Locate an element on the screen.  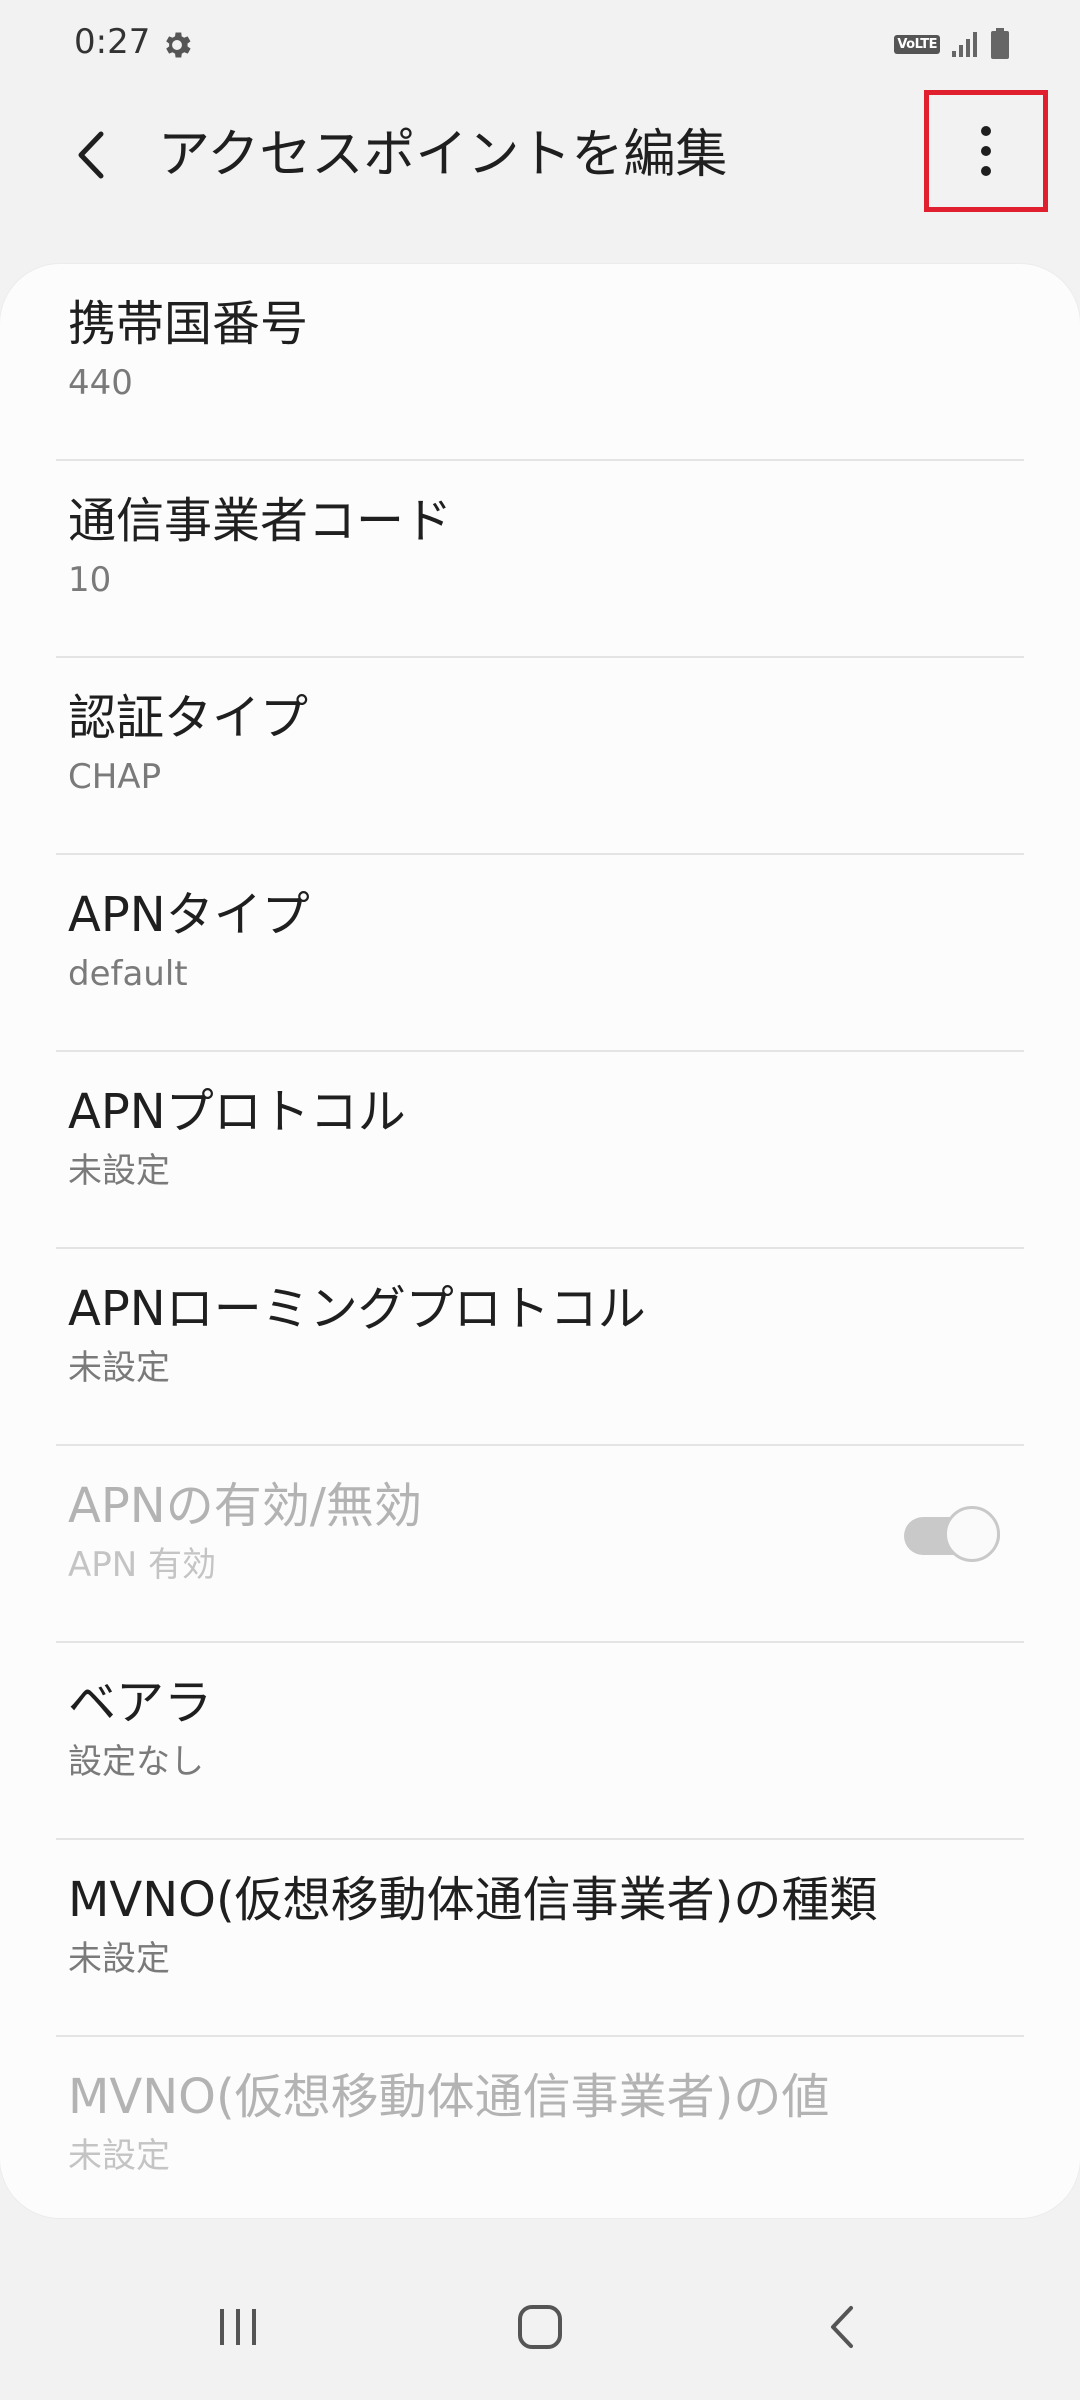
setting-title: 通信事業者コード is located at coordinates (260, 521).